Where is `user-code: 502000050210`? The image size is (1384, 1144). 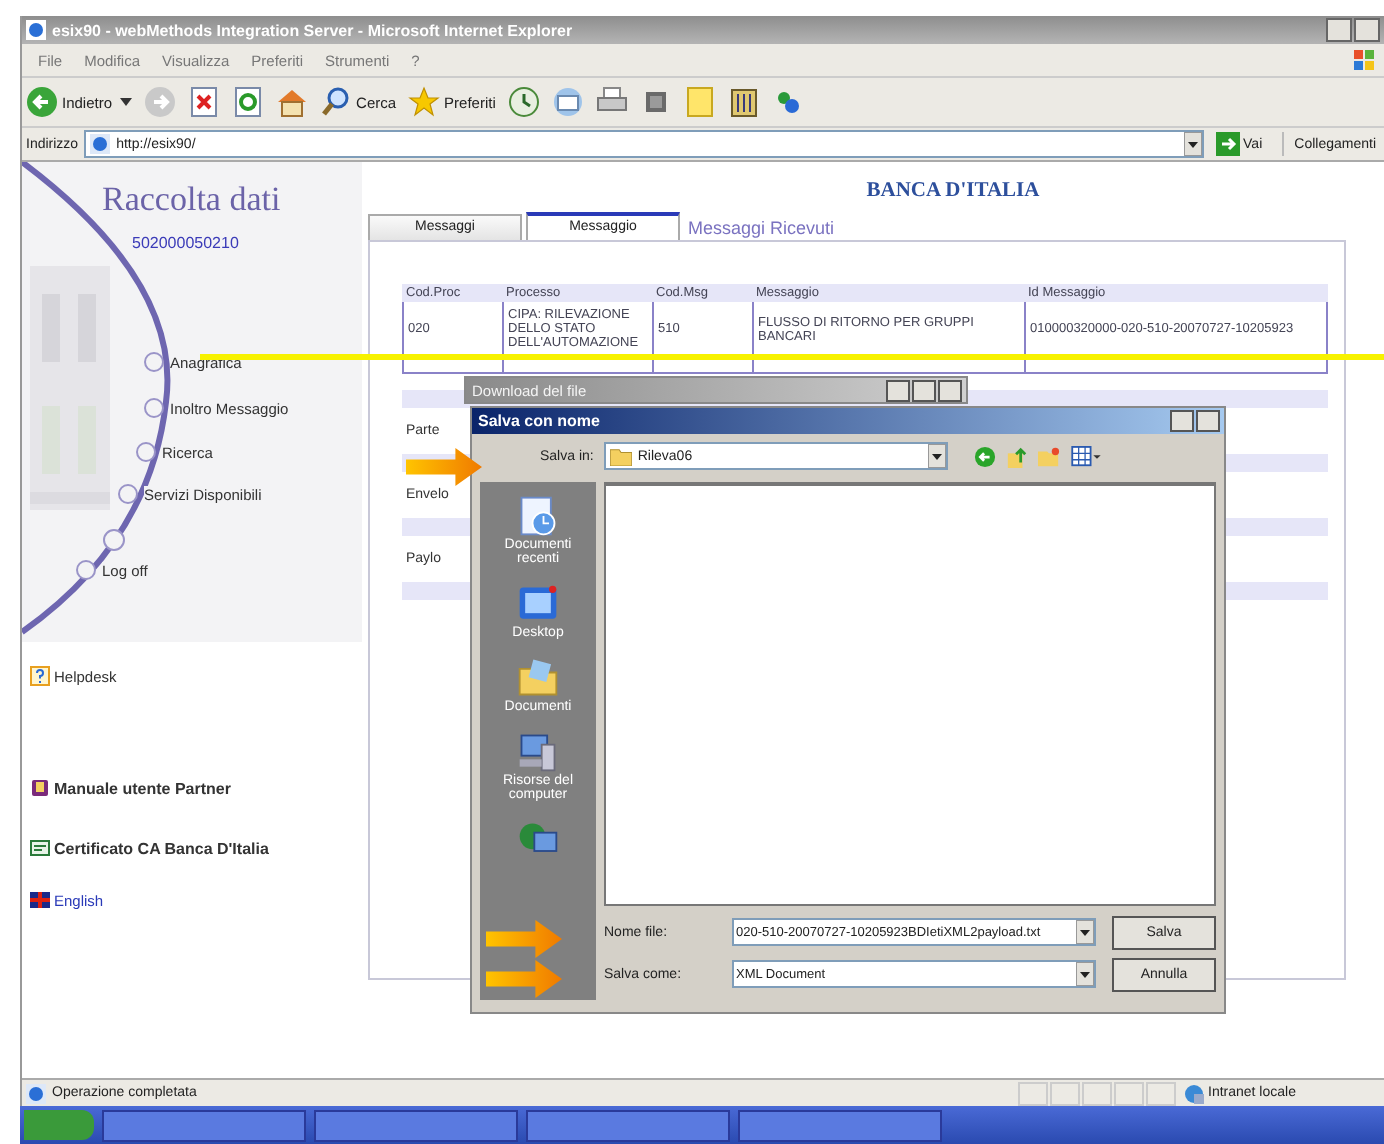 user-code: 502000050210 is located at coordinates (185, 243).